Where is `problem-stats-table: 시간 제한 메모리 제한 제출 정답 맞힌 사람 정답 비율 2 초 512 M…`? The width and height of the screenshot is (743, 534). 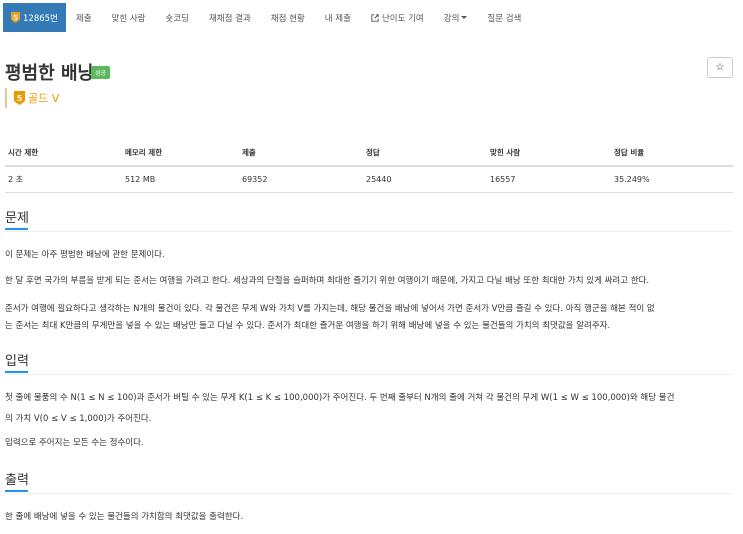
problem-stats-table: 시간 제한 메모리 제한 제출 정답 맞힌 사람 정답 비율 2 초 512 M… is located at coordinates (369, 167).